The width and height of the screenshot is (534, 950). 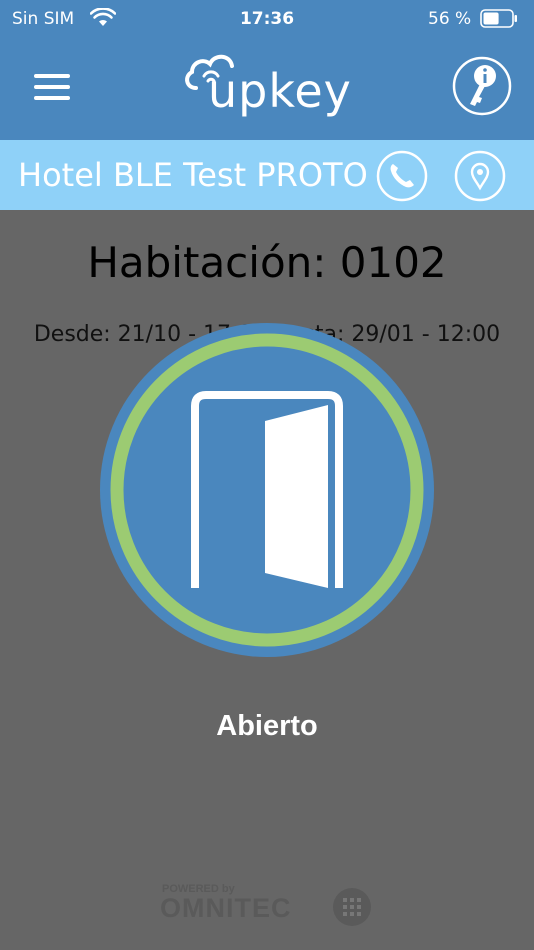 What do you see at coordinates (52, 76) in the screenshot?
I see `menu-icon` at bounding box center [52, 76].